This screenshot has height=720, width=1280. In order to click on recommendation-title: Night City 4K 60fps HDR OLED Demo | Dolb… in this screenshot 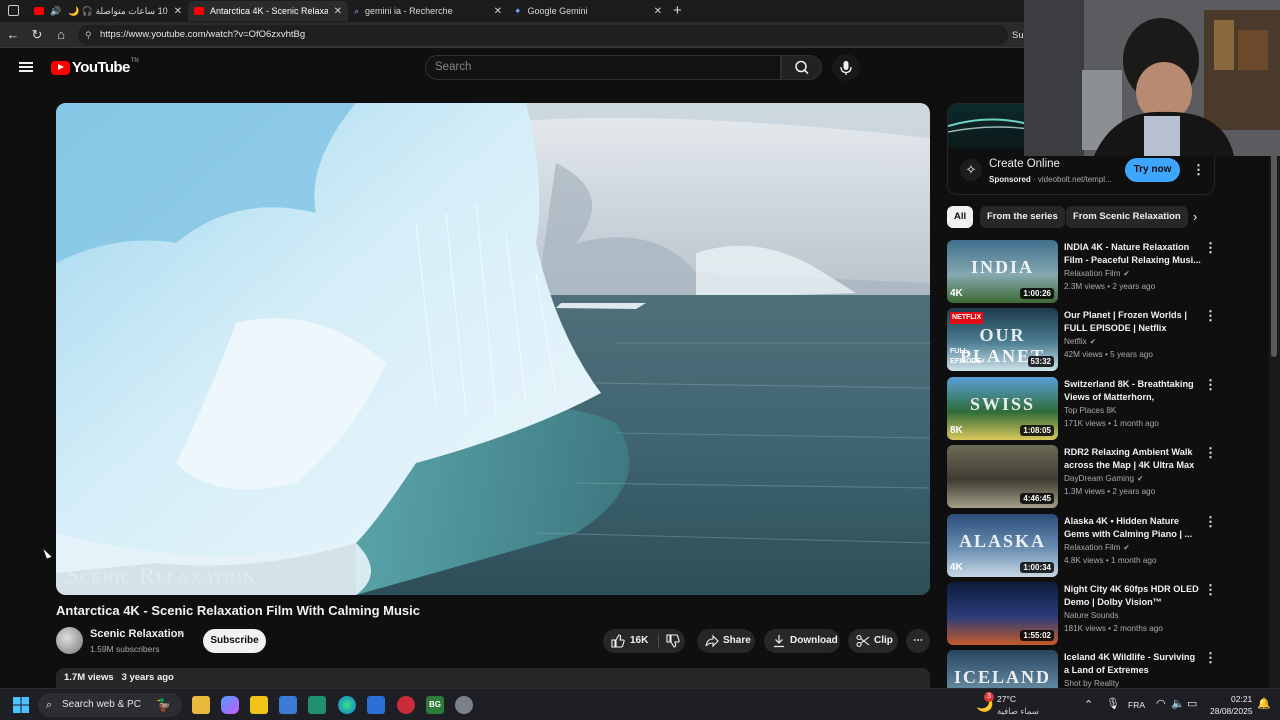, I will do `click(1133, 596)`.